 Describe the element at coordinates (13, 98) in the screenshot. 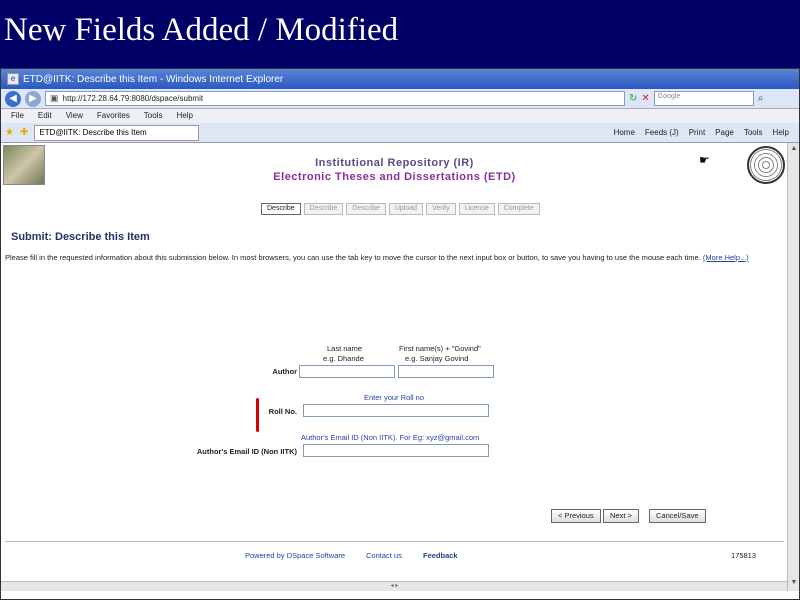

I see `back-button: ◀` at that location.